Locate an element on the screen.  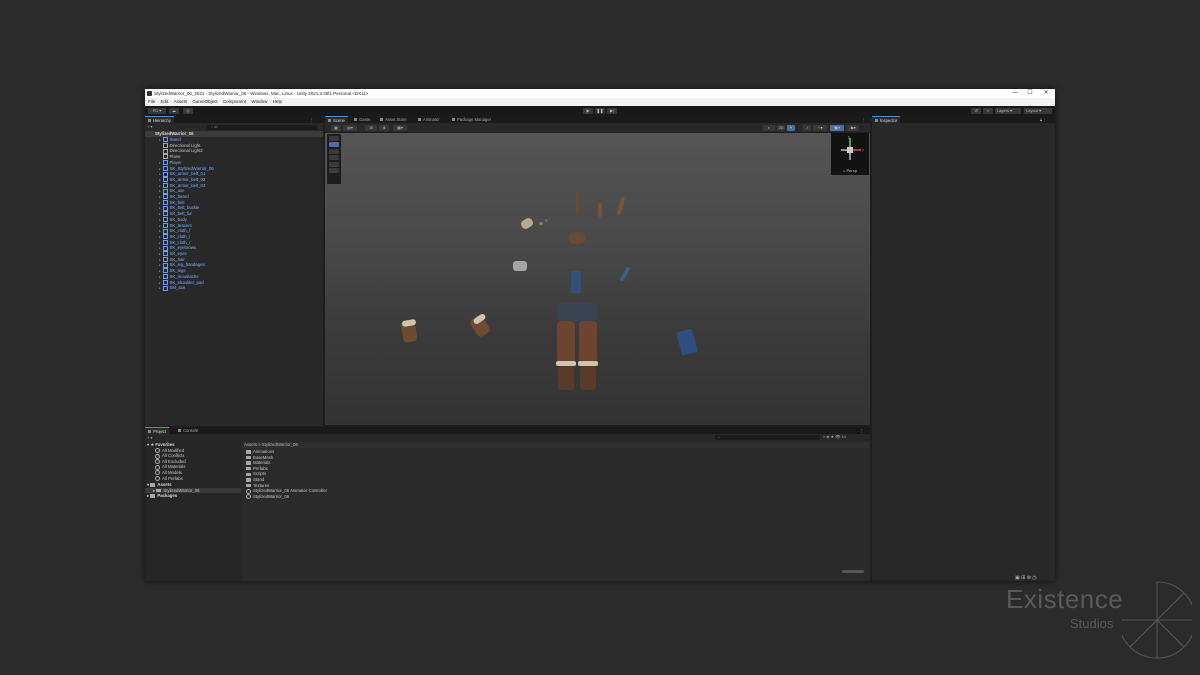
close-button: ✕ is located at coordinates (1046, 93).